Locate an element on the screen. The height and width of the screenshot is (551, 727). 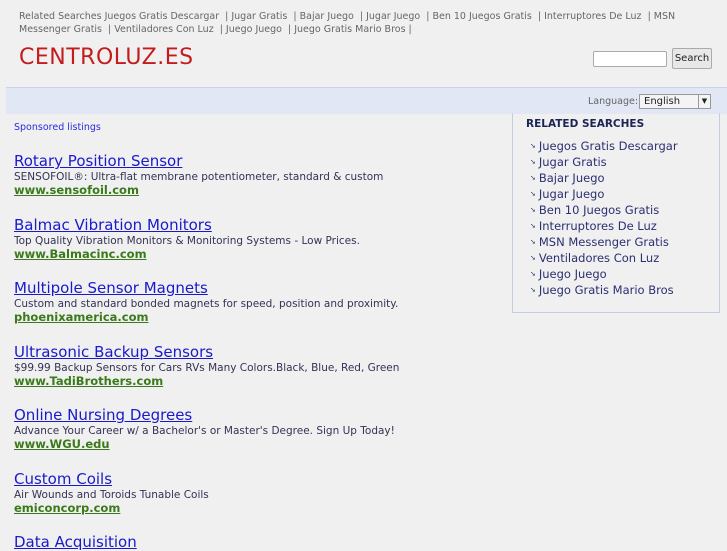
listing-url: www.Balmacinc.com is located at coordinates (187, 254).